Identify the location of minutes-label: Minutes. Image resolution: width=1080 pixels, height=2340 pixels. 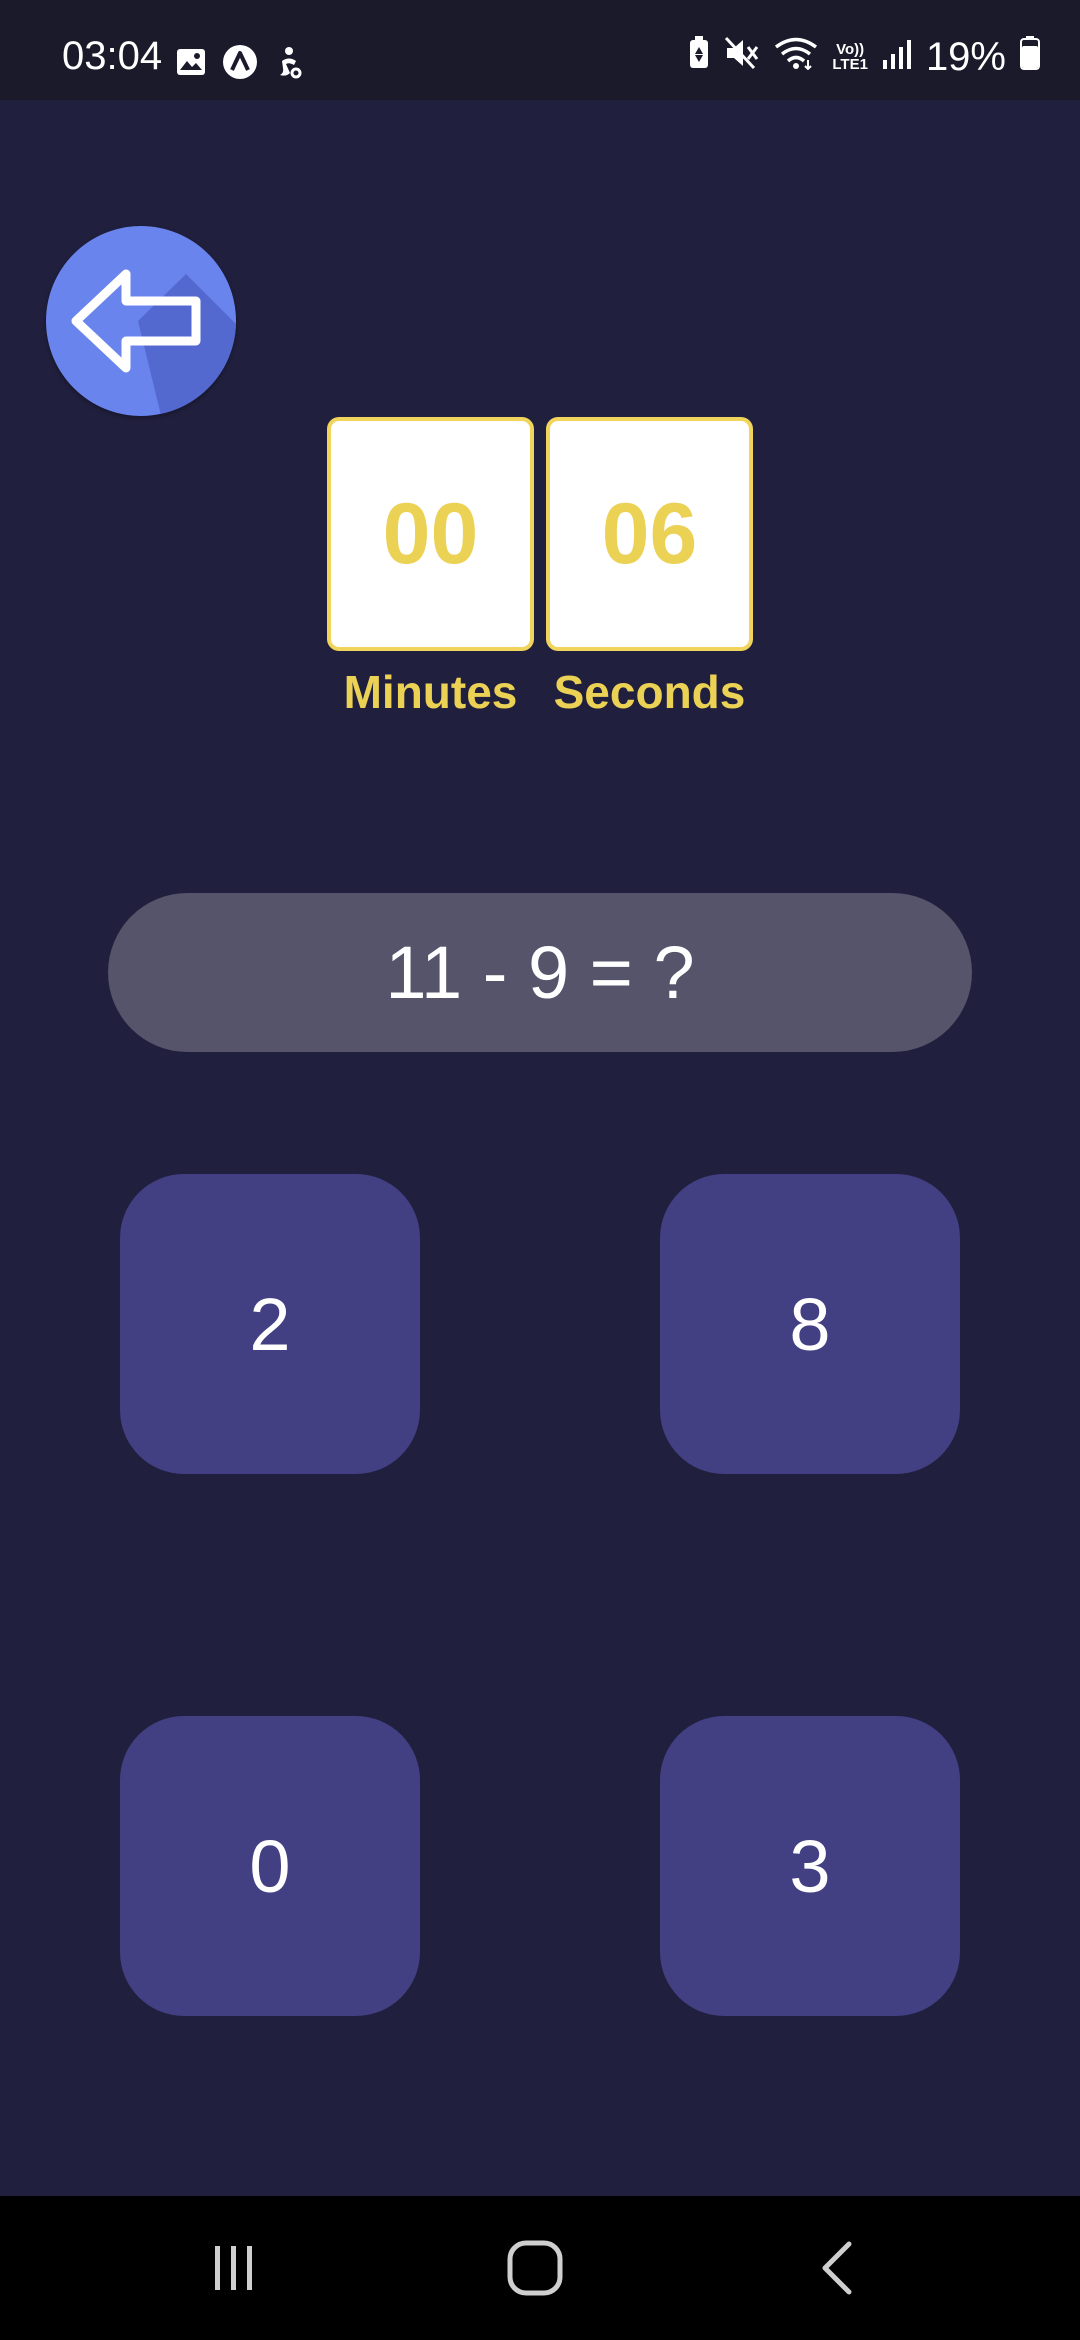
(430, 692).